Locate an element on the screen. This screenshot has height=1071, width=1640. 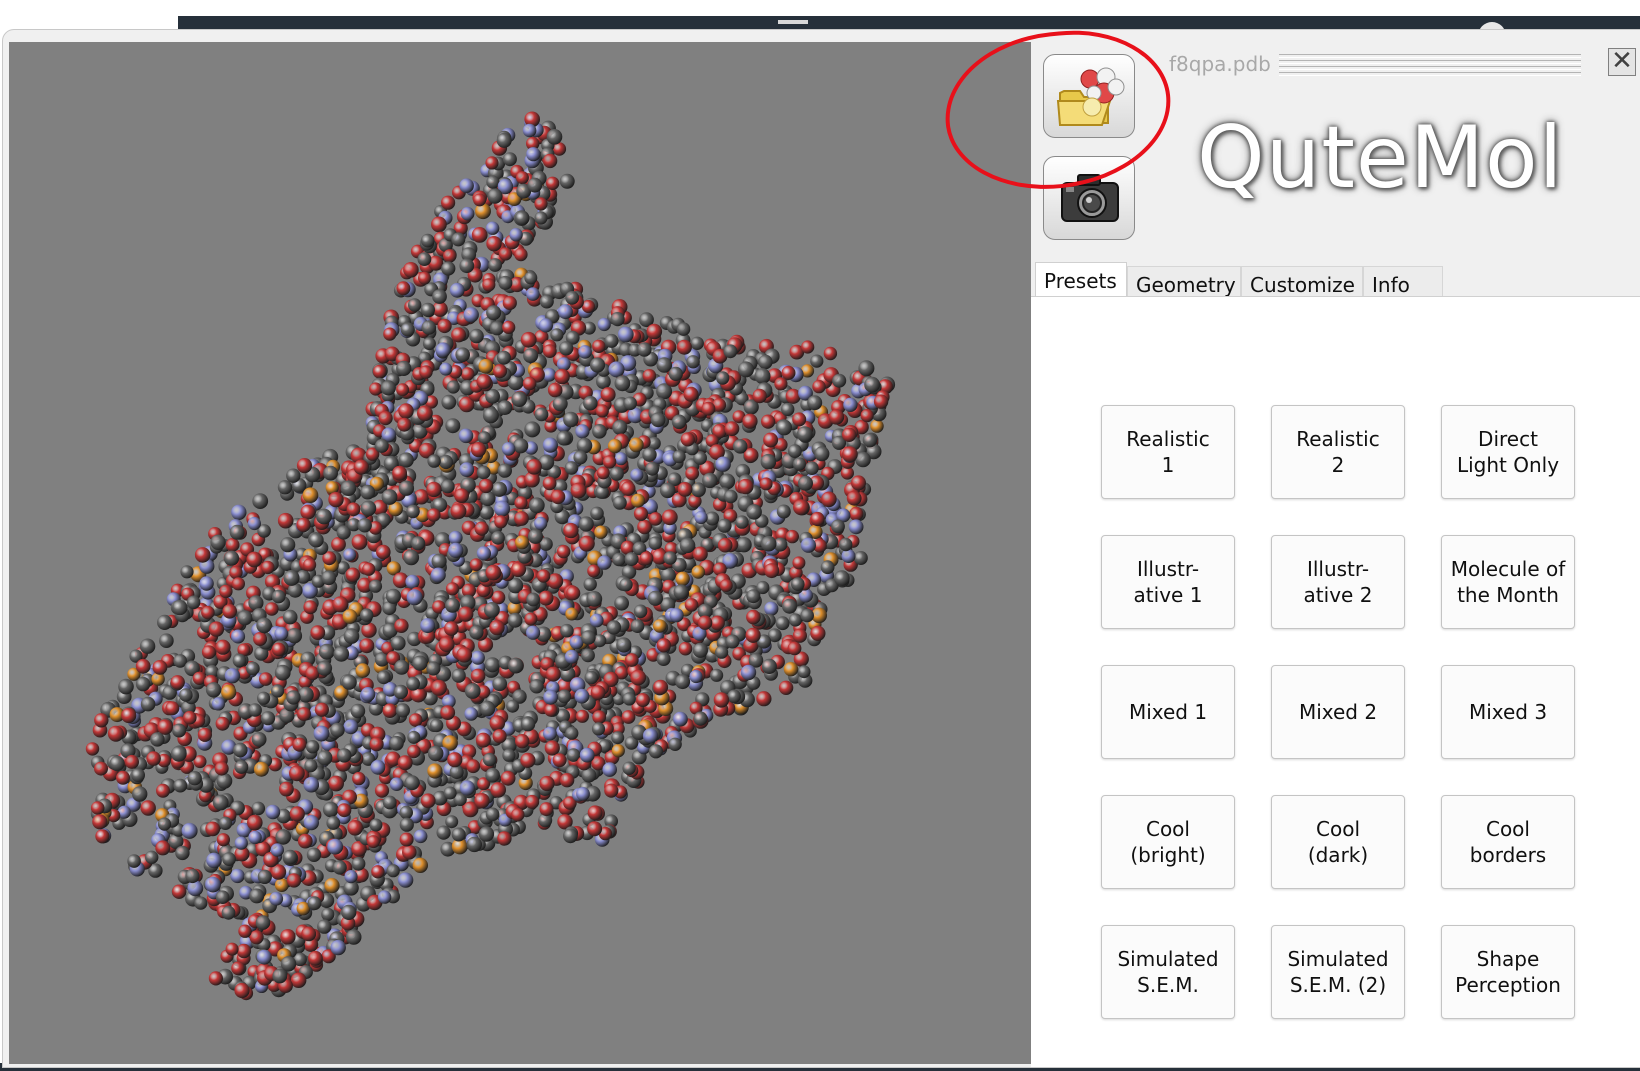
preset-mixed-1: Mixed 1 is located at coordinates (1168, 712).